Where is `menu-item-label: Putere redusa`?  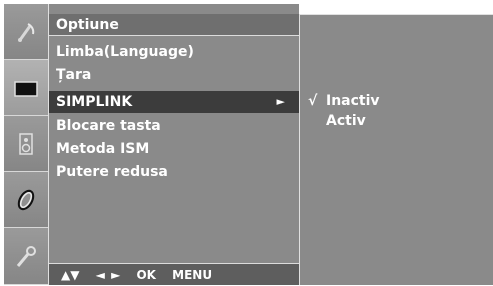 menu-item-label: Putere redusa is located at coordinates (112, 172).